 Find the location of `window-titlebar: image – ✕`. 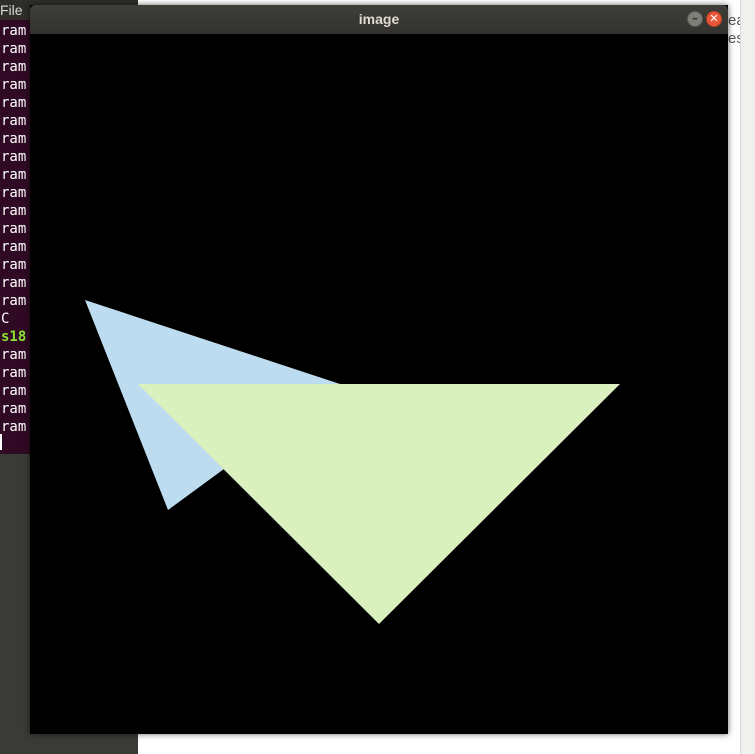

window-titlebar: image – ✕ is located at coordinates (379, 19).